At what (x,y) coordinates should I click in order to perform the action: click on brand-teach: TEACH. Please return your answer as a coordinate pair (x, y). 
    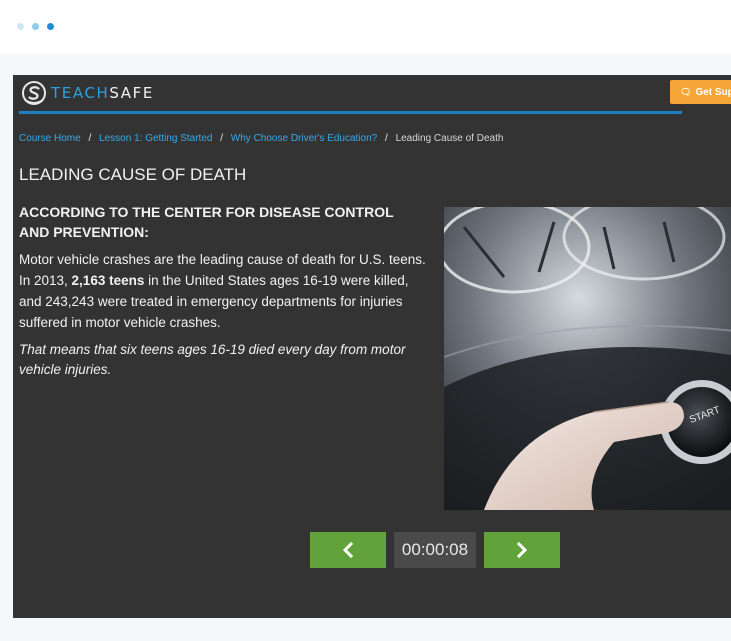
    Looking at the image, I should click on (80, 93).